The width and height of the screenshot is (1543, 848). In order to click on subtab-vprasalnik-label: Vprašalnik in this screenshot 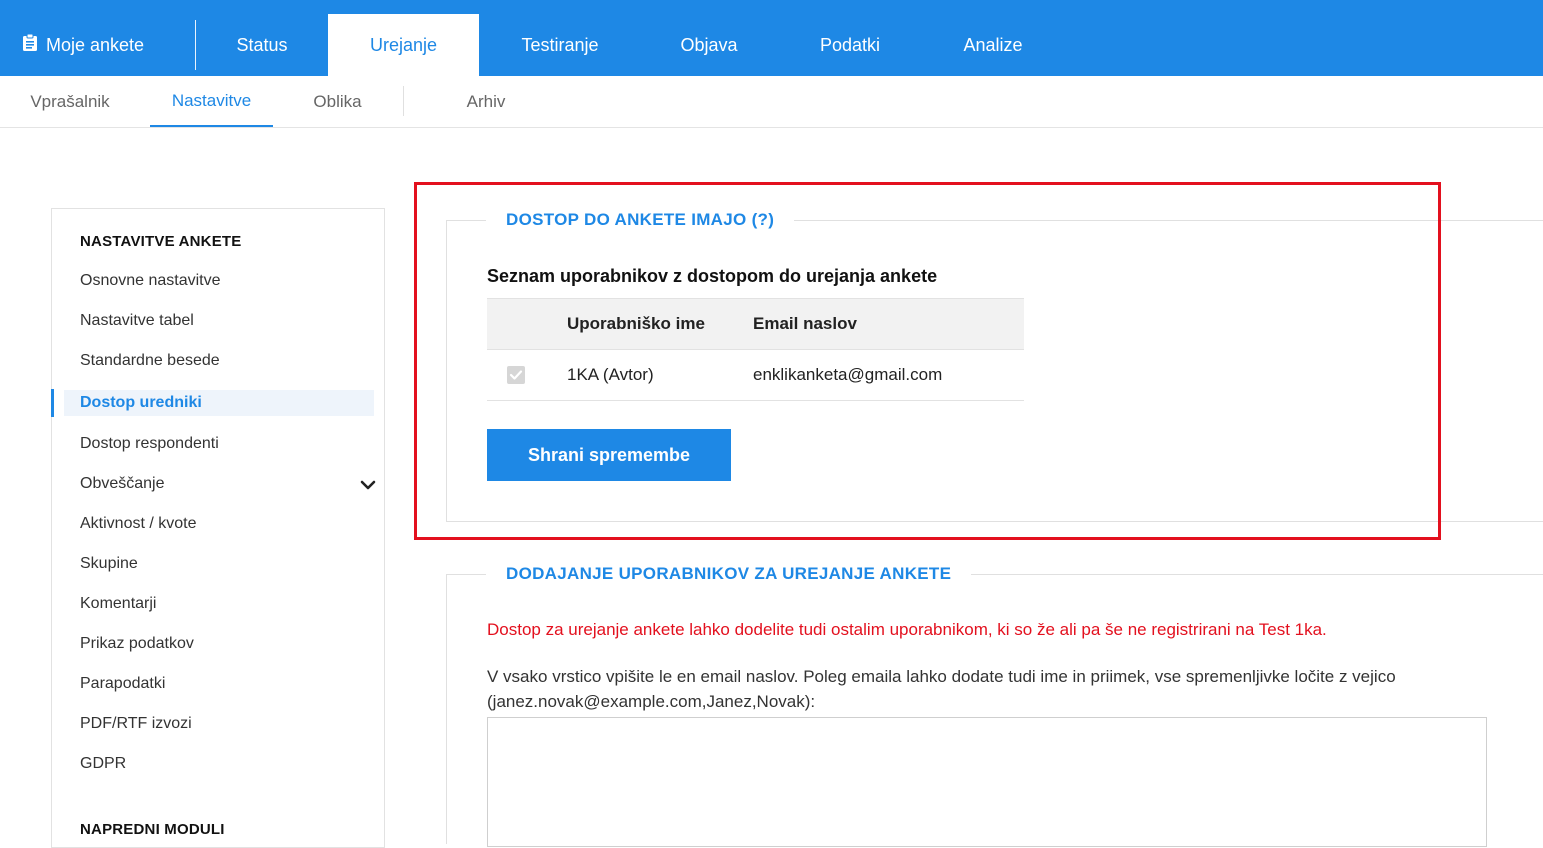, I will do `click(70, 101)`.